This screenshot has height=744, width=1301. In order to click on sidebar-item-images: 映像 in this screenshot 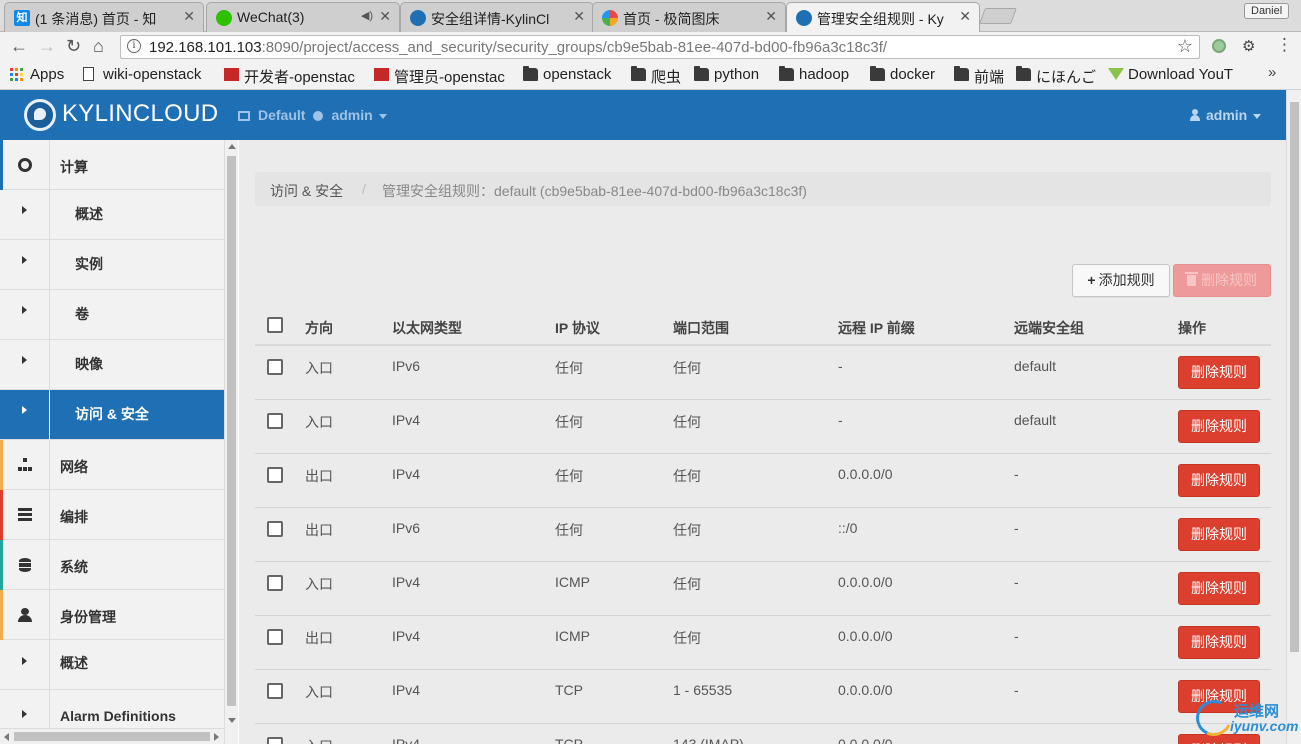, I will do `click(112, 365)`.